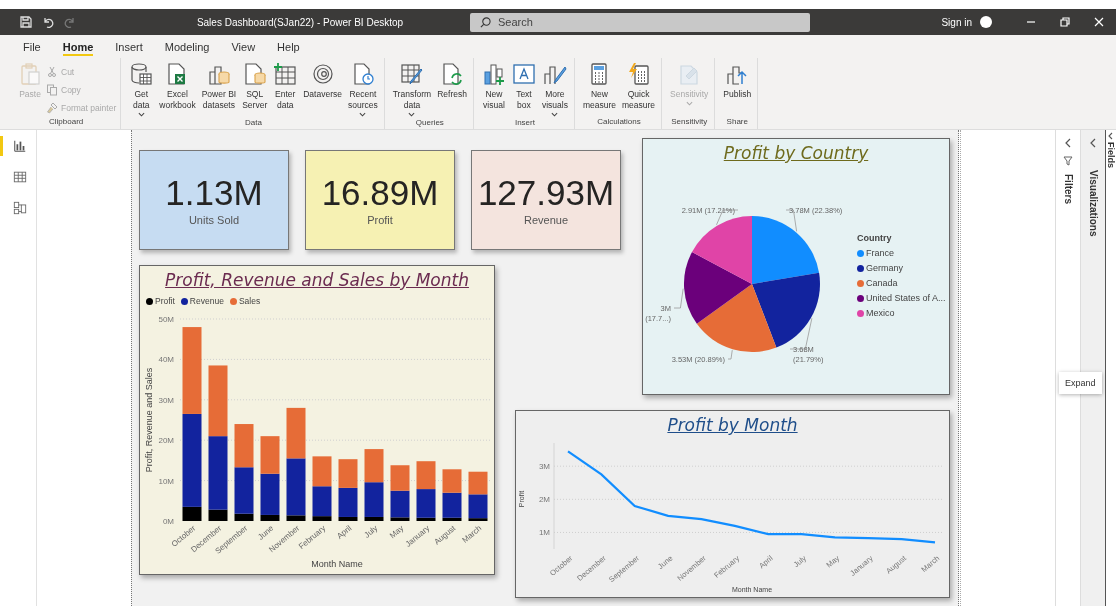  Describe the element at coordinates (1111, 155) in the screenshot. I see `pane-title: Fields` at that location.